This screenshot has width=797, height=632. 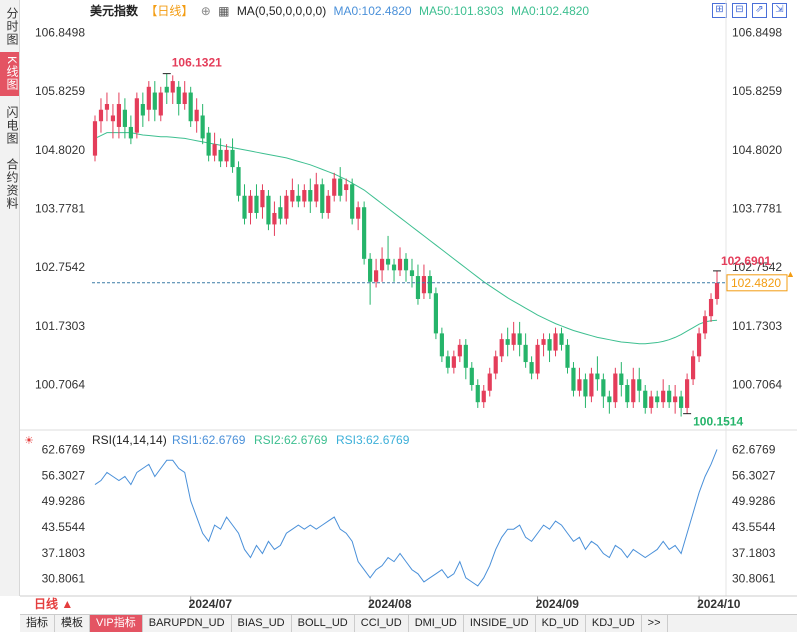 What do you see at coordinates (754, 579) in the screenshot?
I see `rsi-tick-right: 30.8061` at bounding box center [754, 579].